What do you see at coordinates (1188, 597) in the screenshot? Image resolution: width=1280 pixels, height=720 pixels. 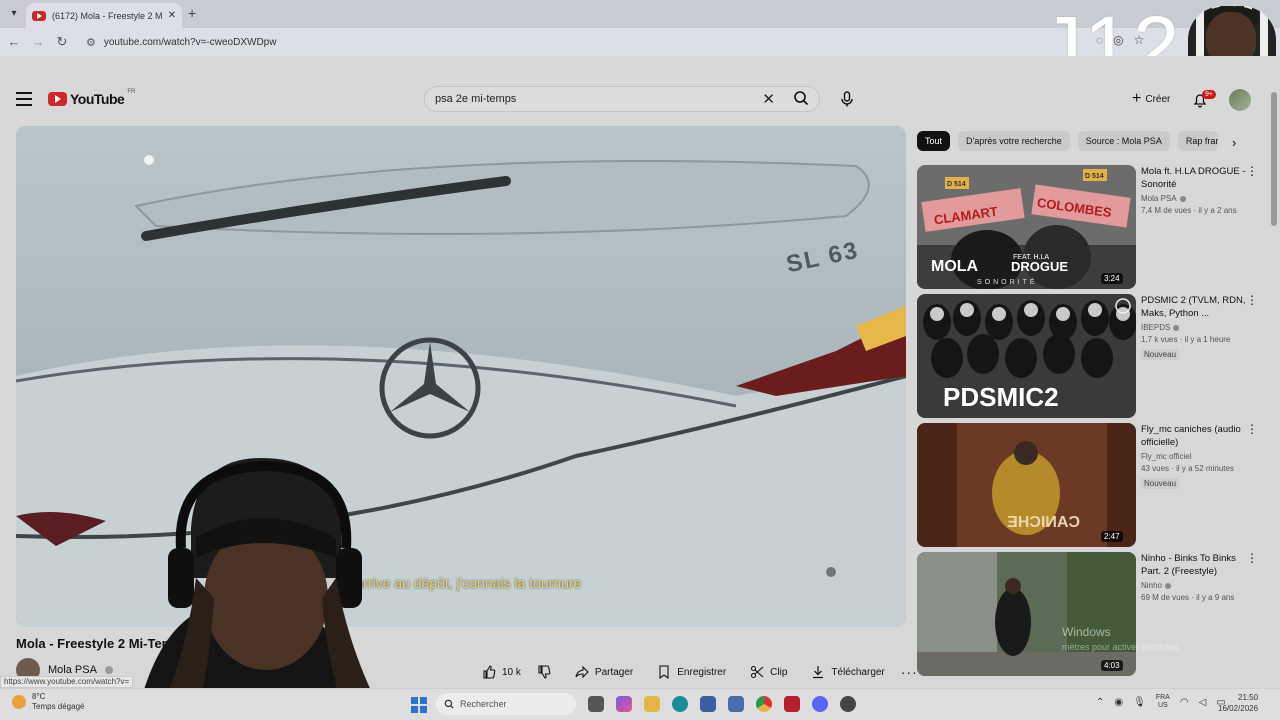 I see `recommendation-meta: 69 M de vues · il y a 9 ans` at bounding box center [1188, 597].